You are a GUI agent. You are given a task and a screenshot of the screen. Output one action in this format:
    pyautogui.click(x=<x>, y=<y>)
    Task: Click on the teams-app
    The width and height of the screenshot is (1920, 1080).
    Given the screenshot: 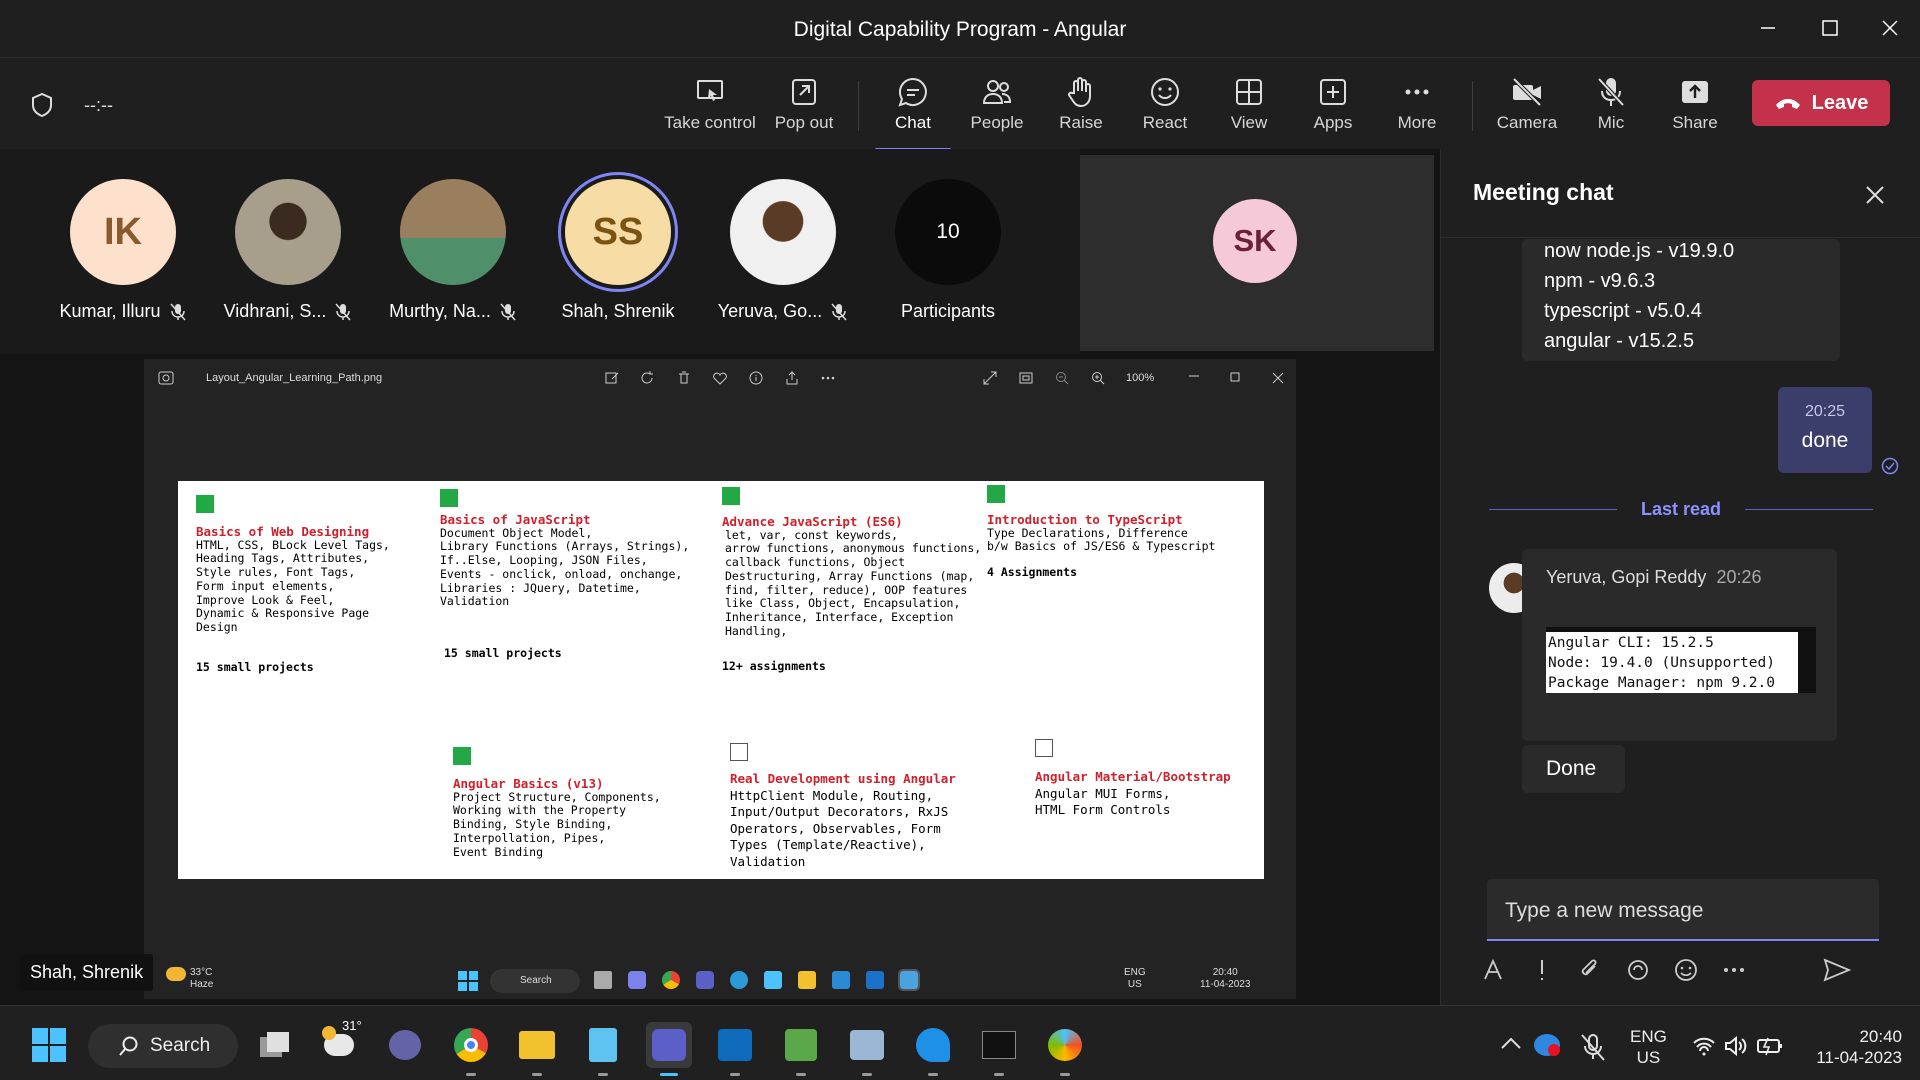 What is the action you would take?
    pyautogui.click(x=669, y=1049)
    